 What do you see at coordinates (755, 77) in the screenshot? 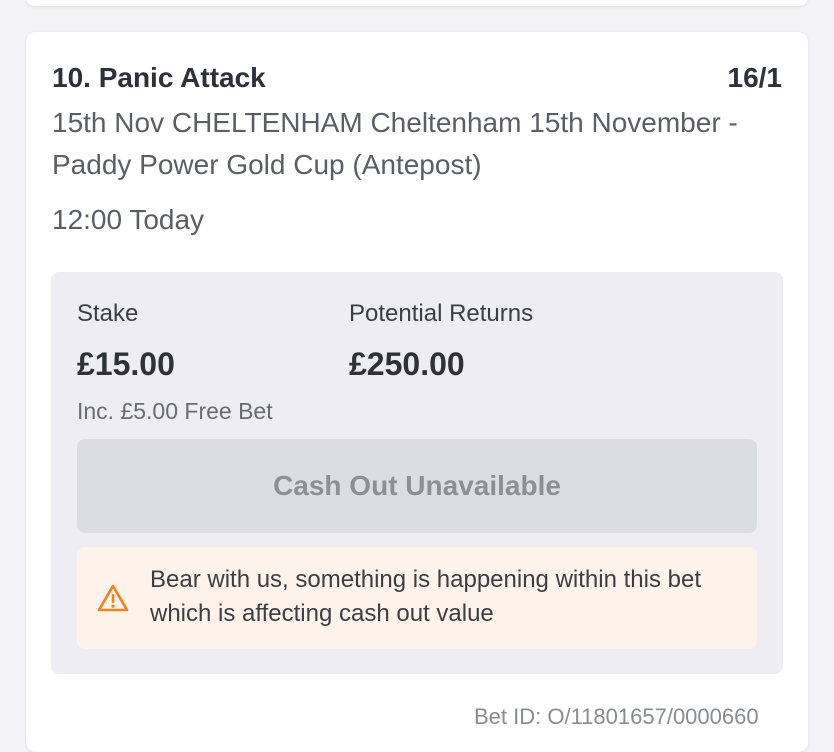
I see `odds: 16/1` at bounding box center [755, 77].